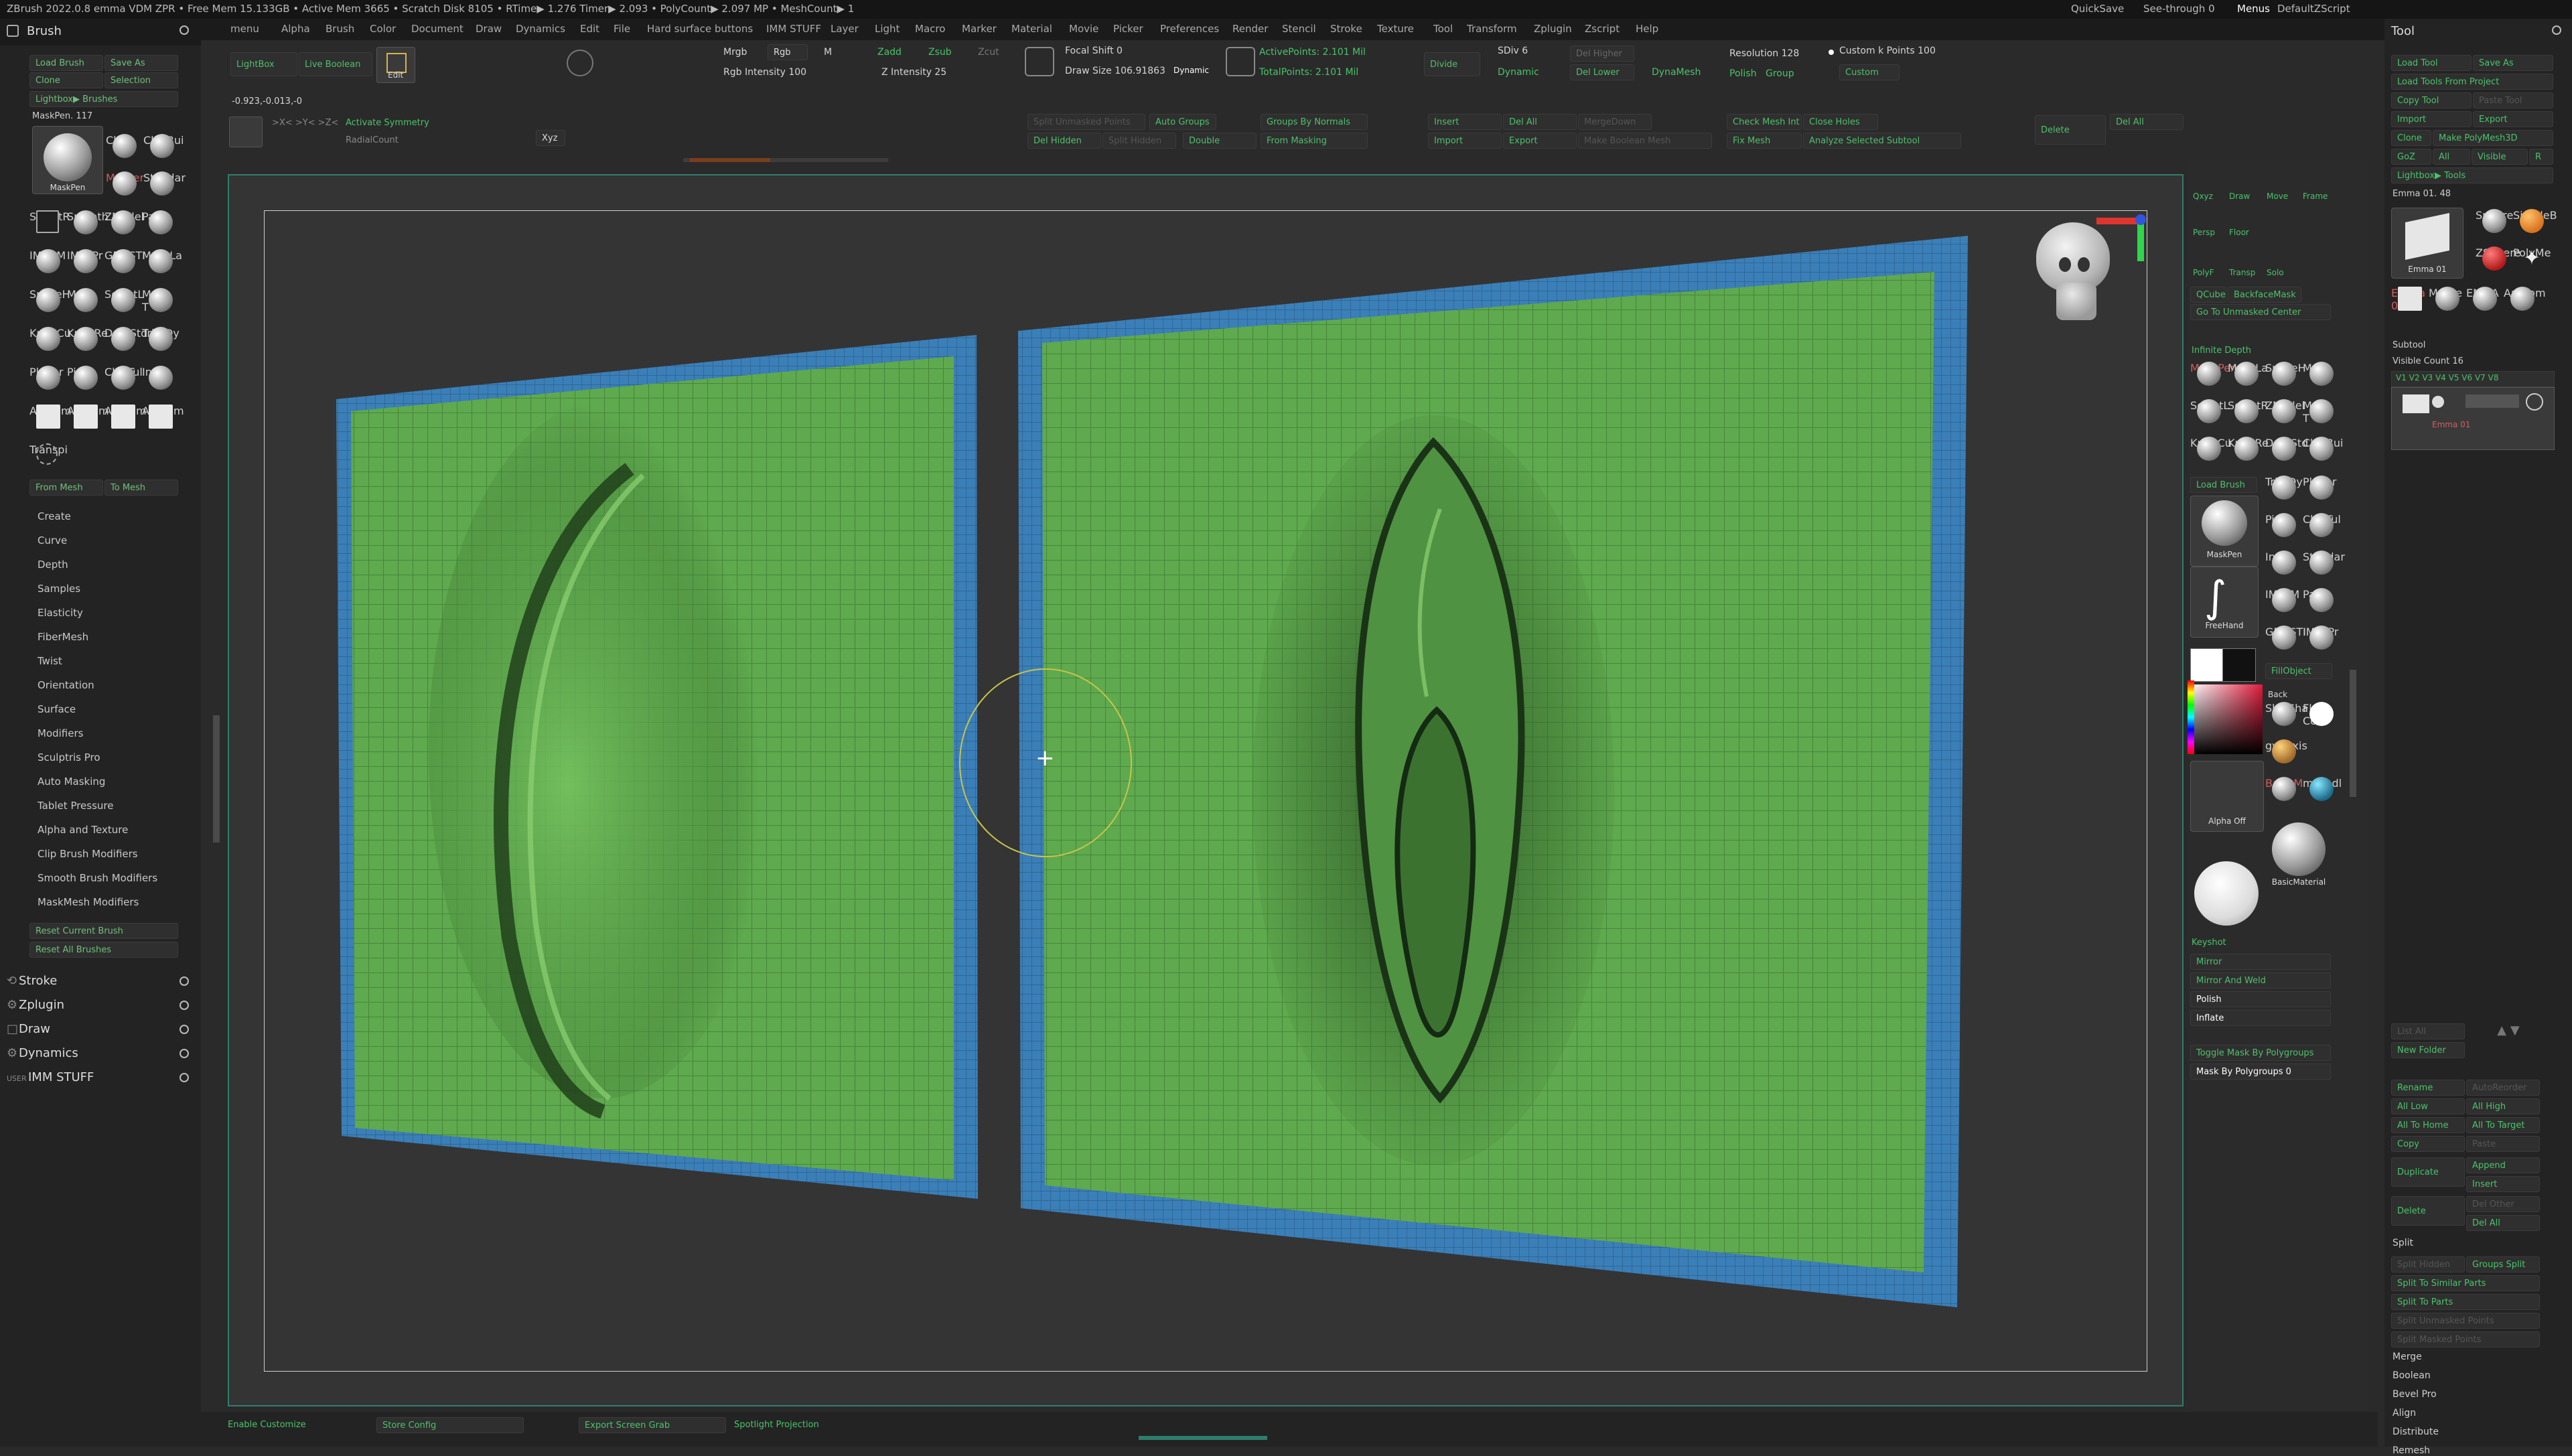 Image resolution: width=2572 pixels, height=1456 pixels. What do you see at coordinates (2076, 276) in the screenshot?
I see `skull-orientation-icon` at bounding box center [2076, 276].